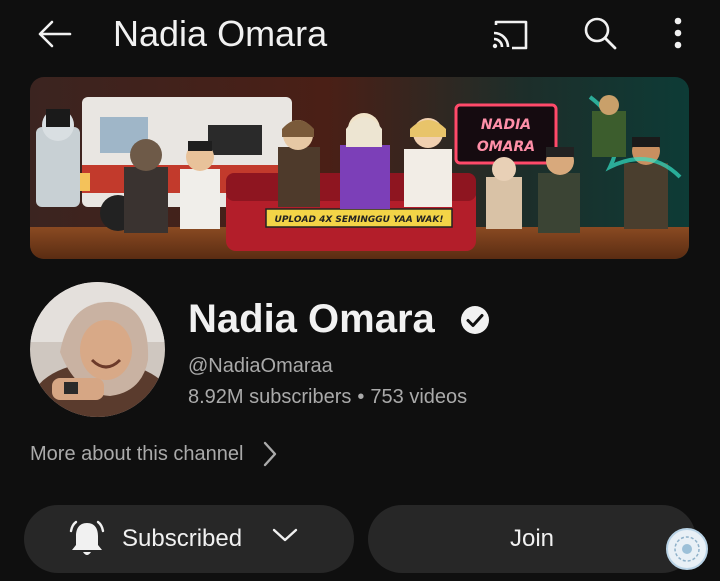  I want to click on back-button, so click(54, 34).